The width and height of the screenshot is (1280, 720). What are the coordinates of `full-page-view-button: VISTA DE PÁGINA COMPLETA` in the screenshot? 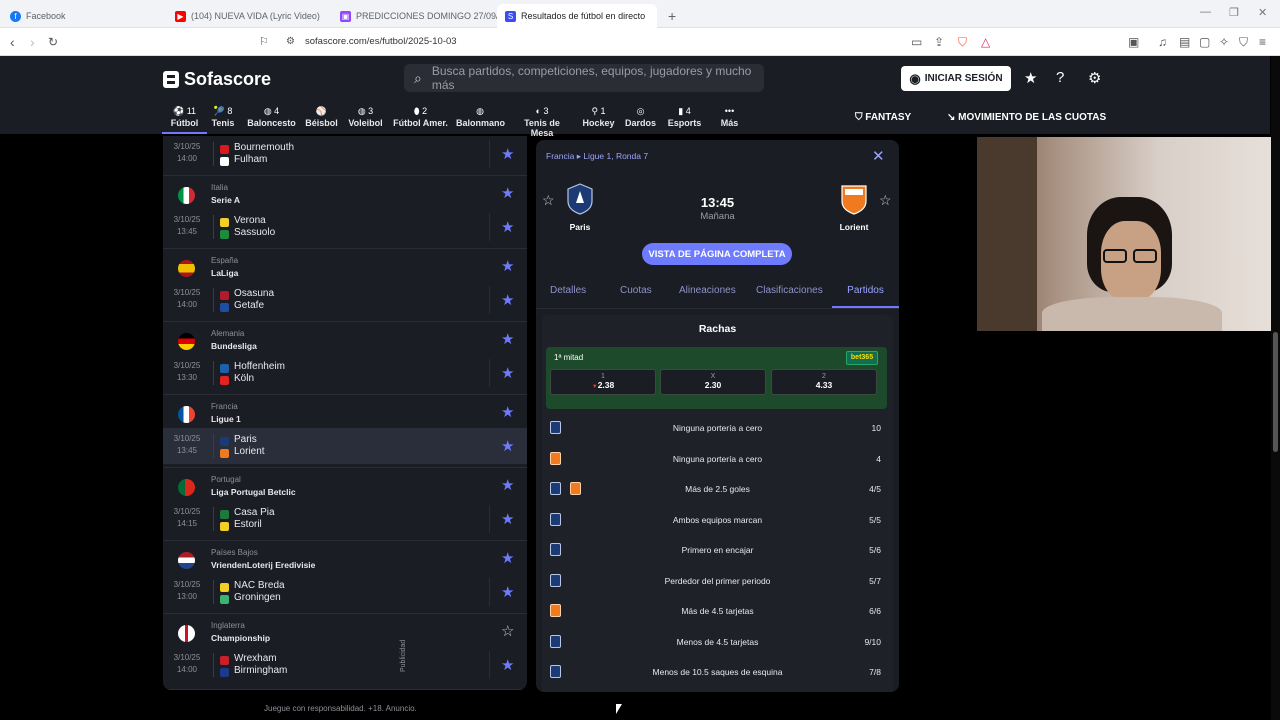 It's located at (717, 254).